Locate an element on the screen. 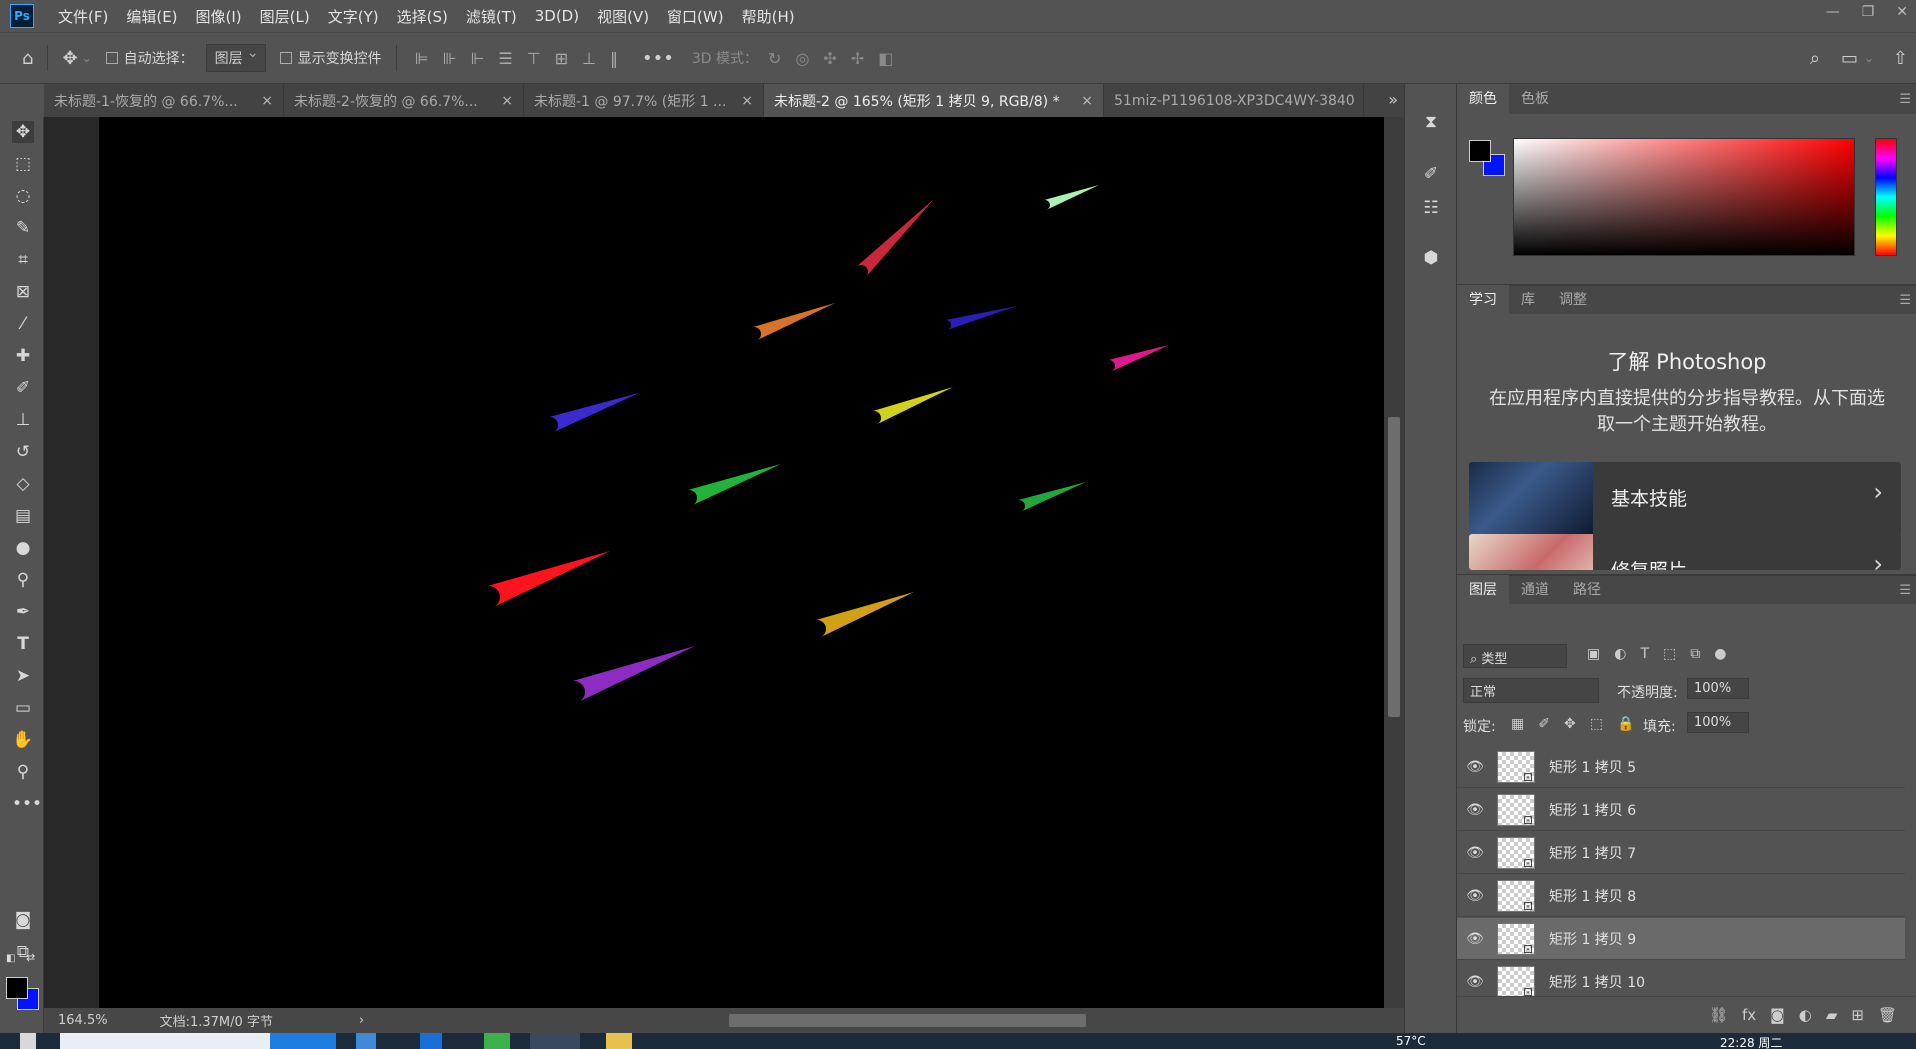  tab-libraries: 库 is located at coordinates (1528, 300).